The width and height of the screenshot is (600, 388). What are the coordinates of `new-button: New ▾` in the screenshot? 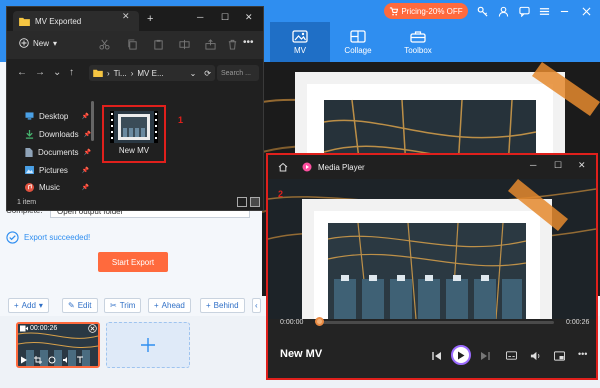 It's located at (38, 43).